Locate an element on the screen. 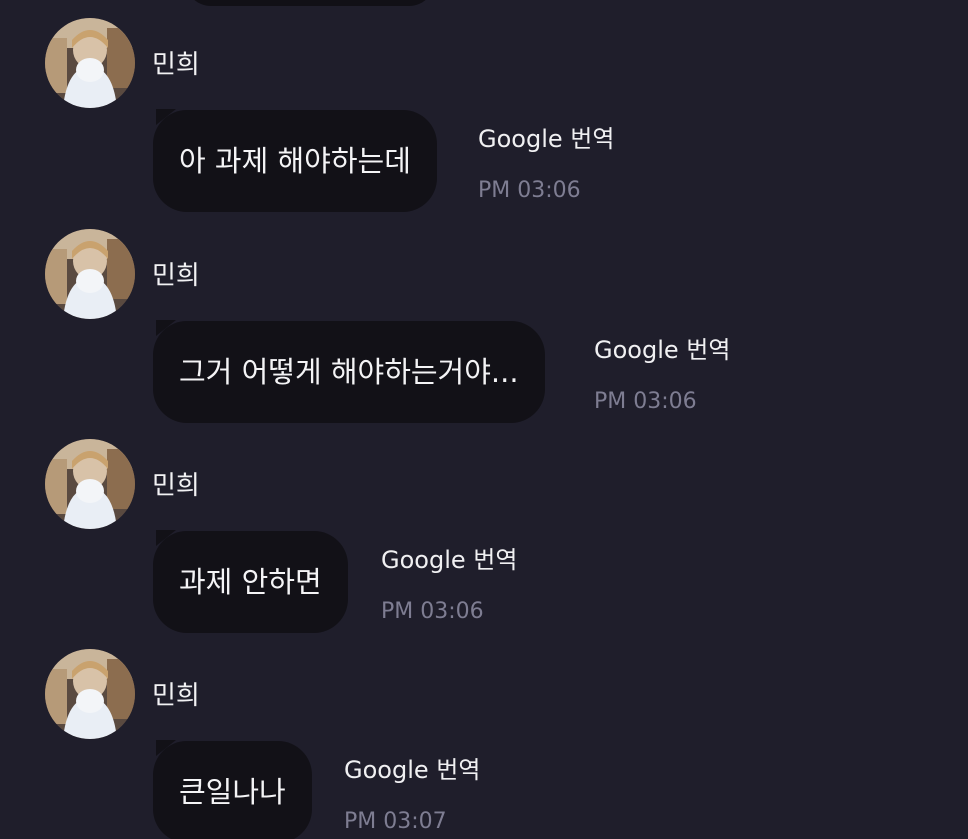  message-meta: Google 번역 PM 03:07 is located at coordinates (412, 795).